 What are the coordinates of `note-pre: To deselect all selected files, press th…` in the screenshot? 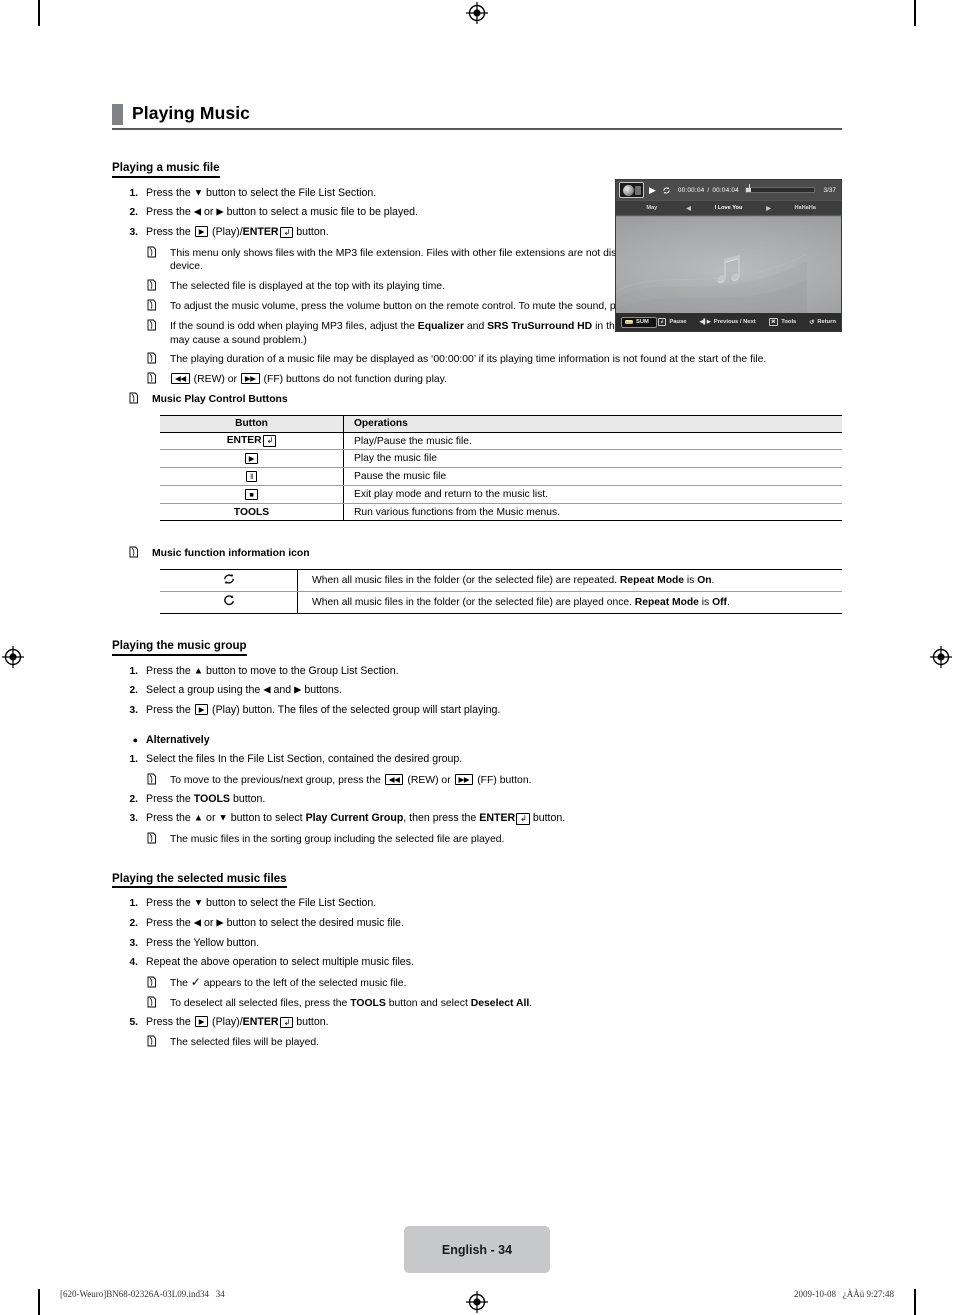 It's located at (260, 1003).